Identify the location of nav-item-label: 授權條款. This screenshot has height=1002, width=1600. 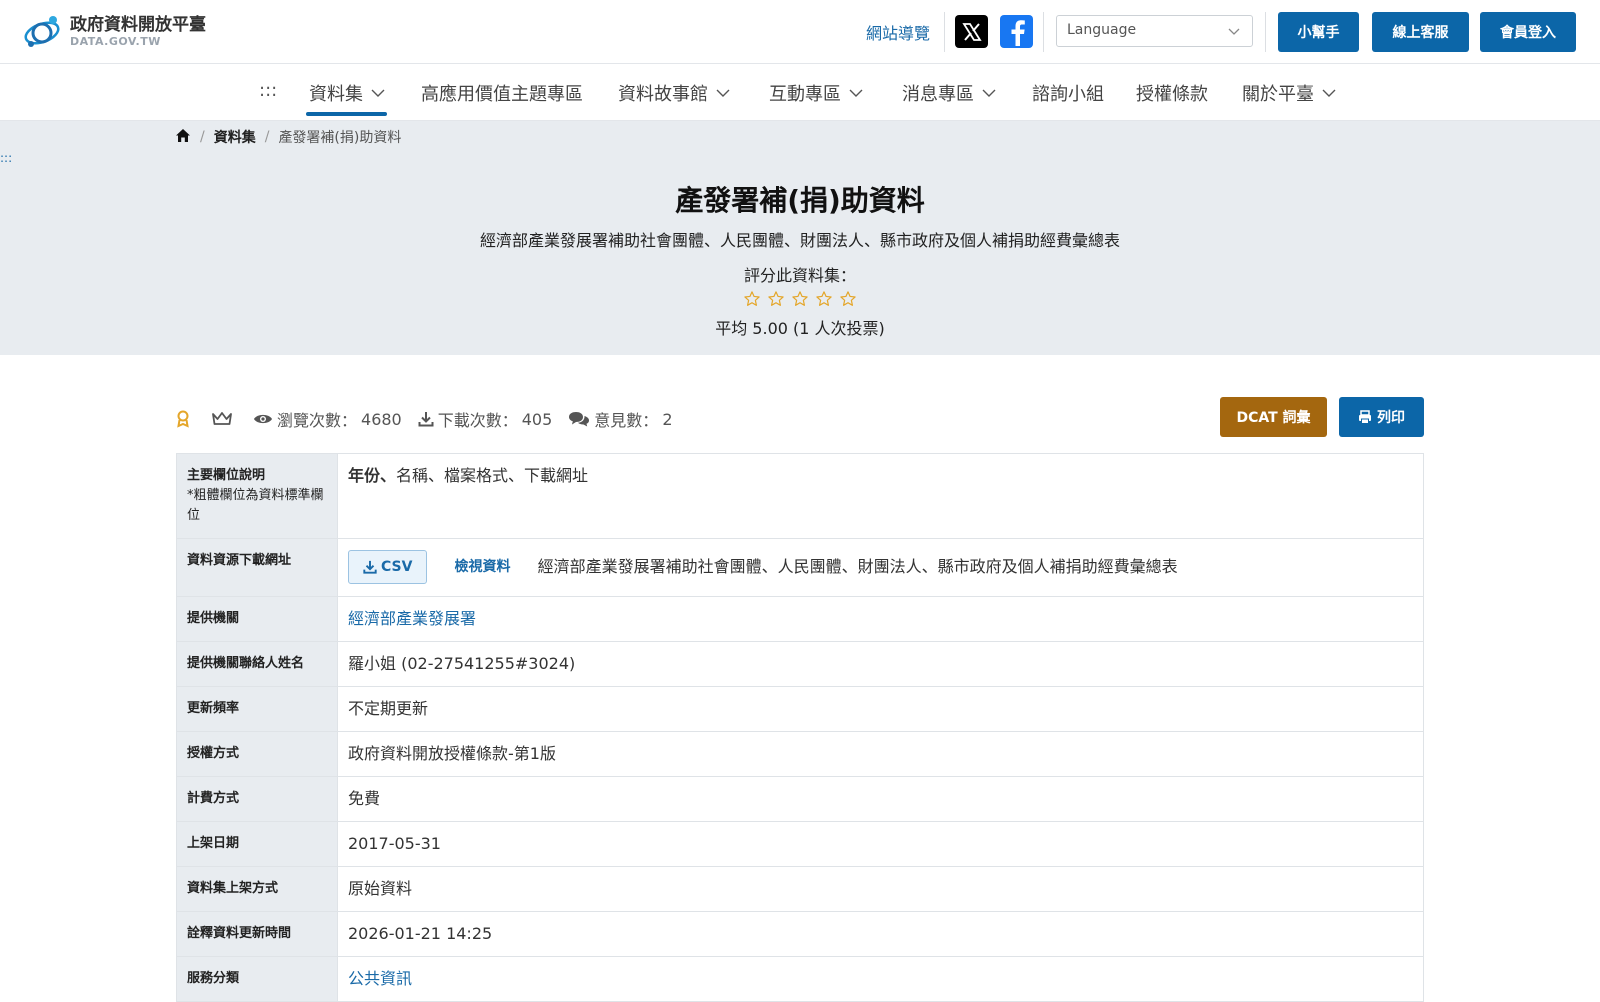
(1172, 94).